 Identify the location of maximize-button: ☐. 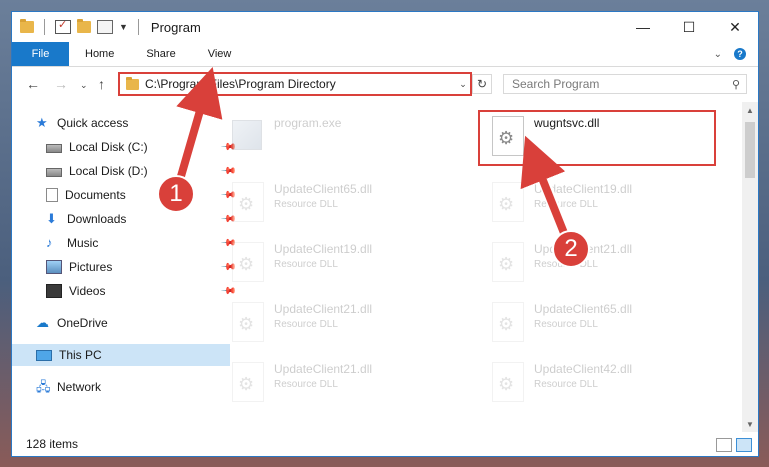
(689, 27).